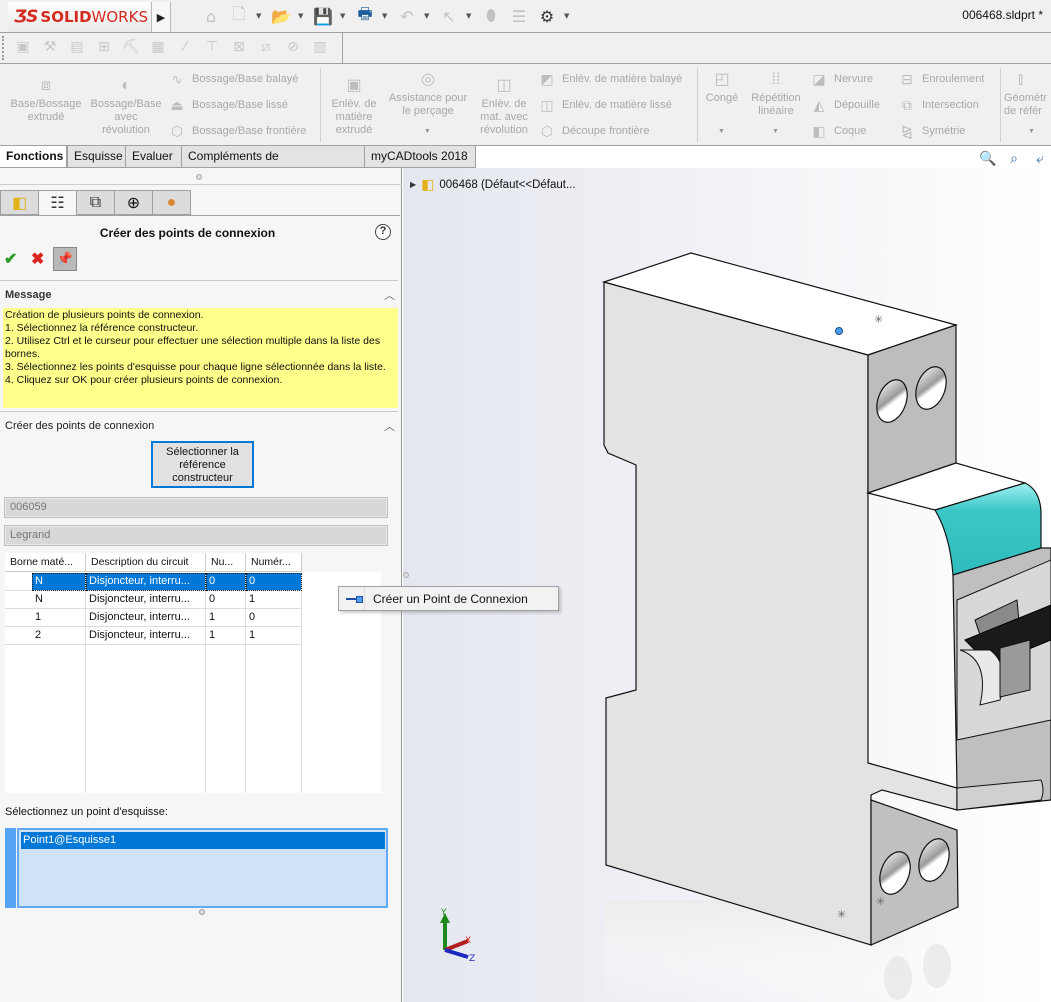 This screenshot has height=1002, width=1051. Describe the element at coordinates (4, 48) in the screenshot. I see `toolbar-grip` at that location.